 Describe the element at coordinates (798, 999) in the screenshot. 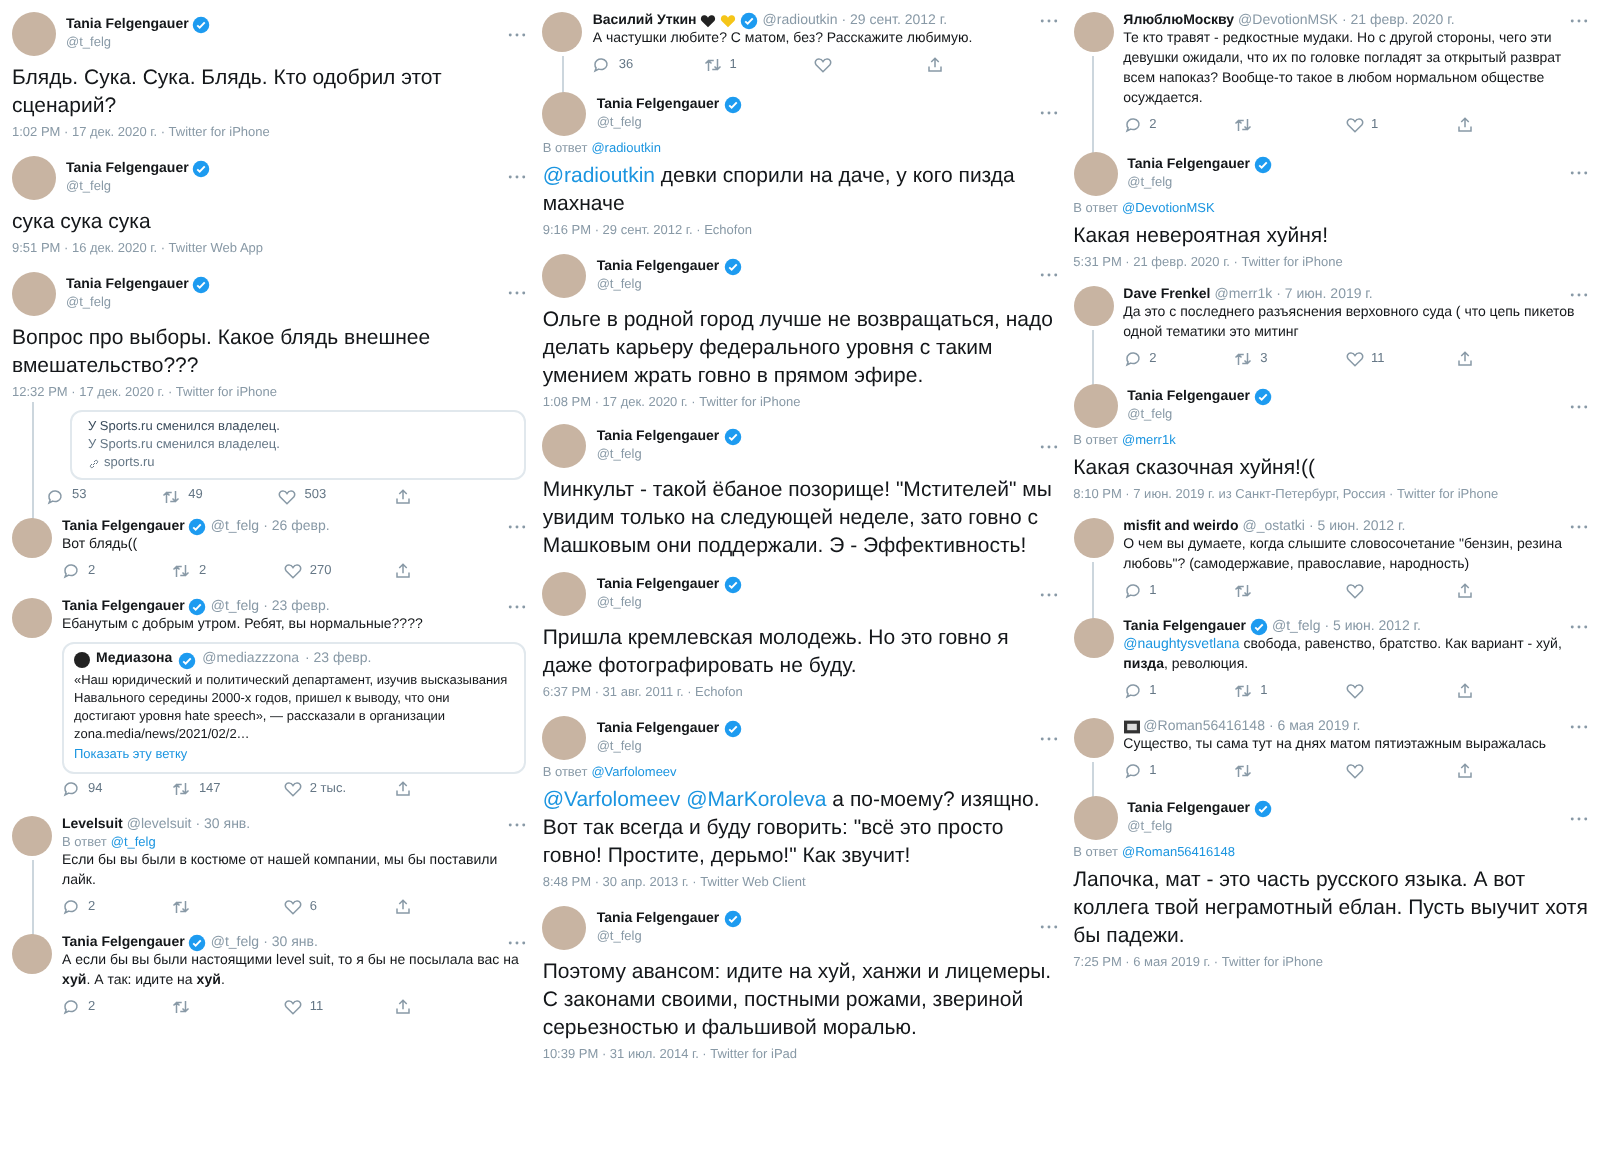

I see `tweet-text: Поэтому авансом: идите на хуй, ханжи и лицемеры. С законами своими, постными рожами, звериной серьезностью и фальшивой моралью.` at that location.